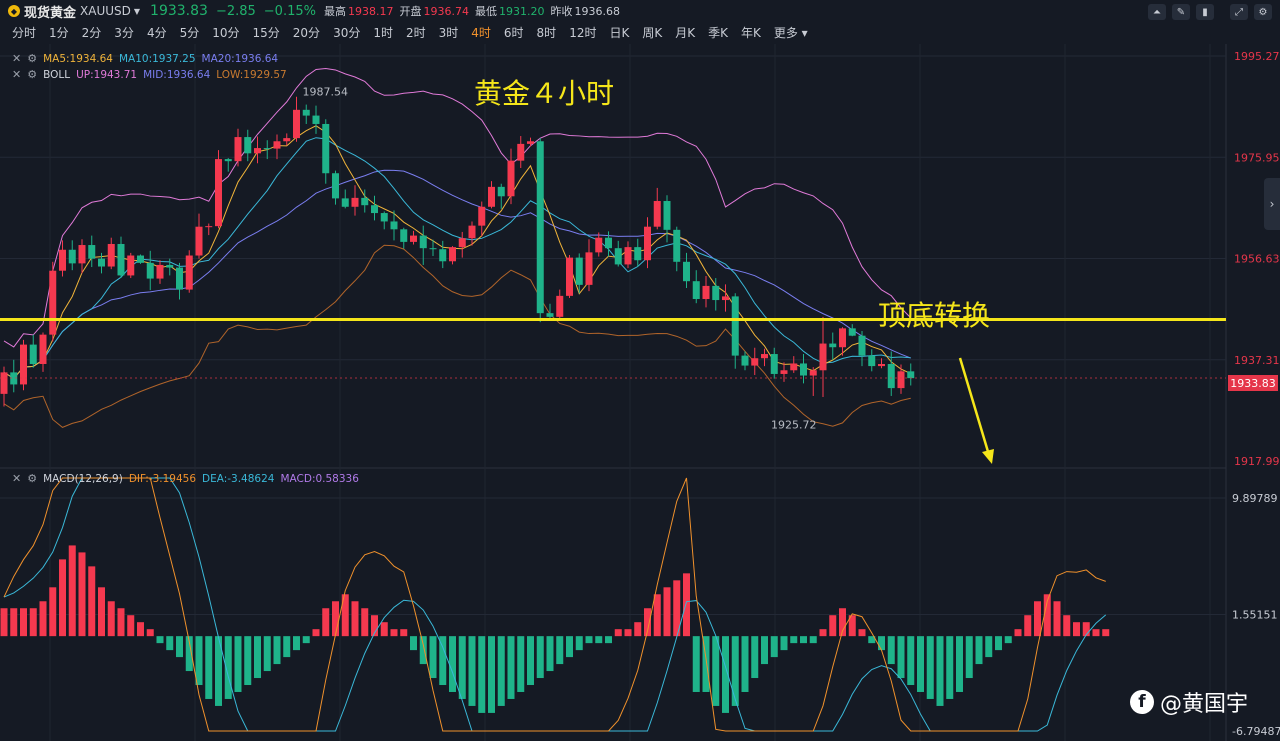 This screenshot has height=741, width=1280. Describe the element at coordinates (83, 478) in the screenshot. I see `macd-name: MACD(12,26,9)` at that location.